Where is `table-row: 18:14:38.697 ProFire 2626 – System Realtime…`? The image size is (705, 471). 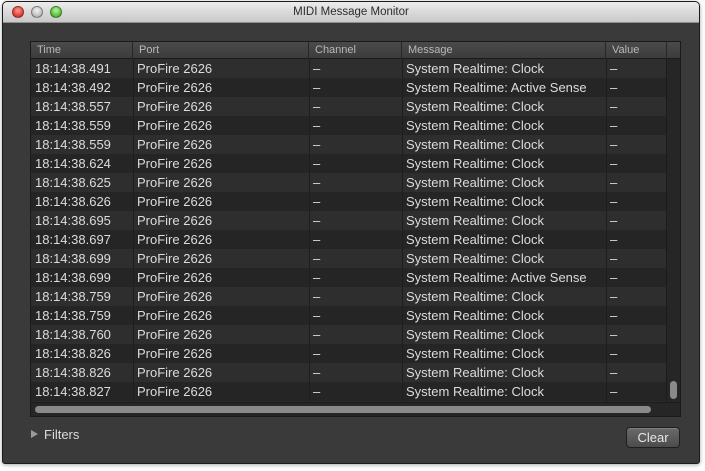 table-row: 18:14:38.697 ProFire 2626 – System Realtime… is located at coordinates (349, 239).